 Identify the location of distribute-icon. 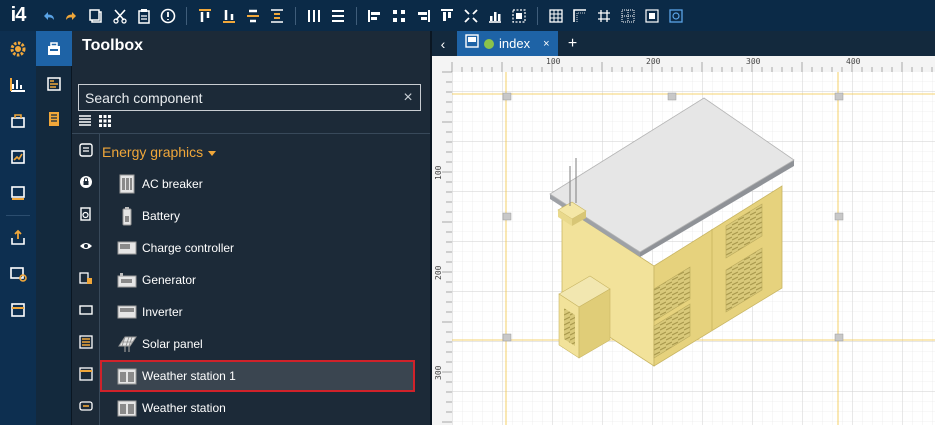
(277, 16).